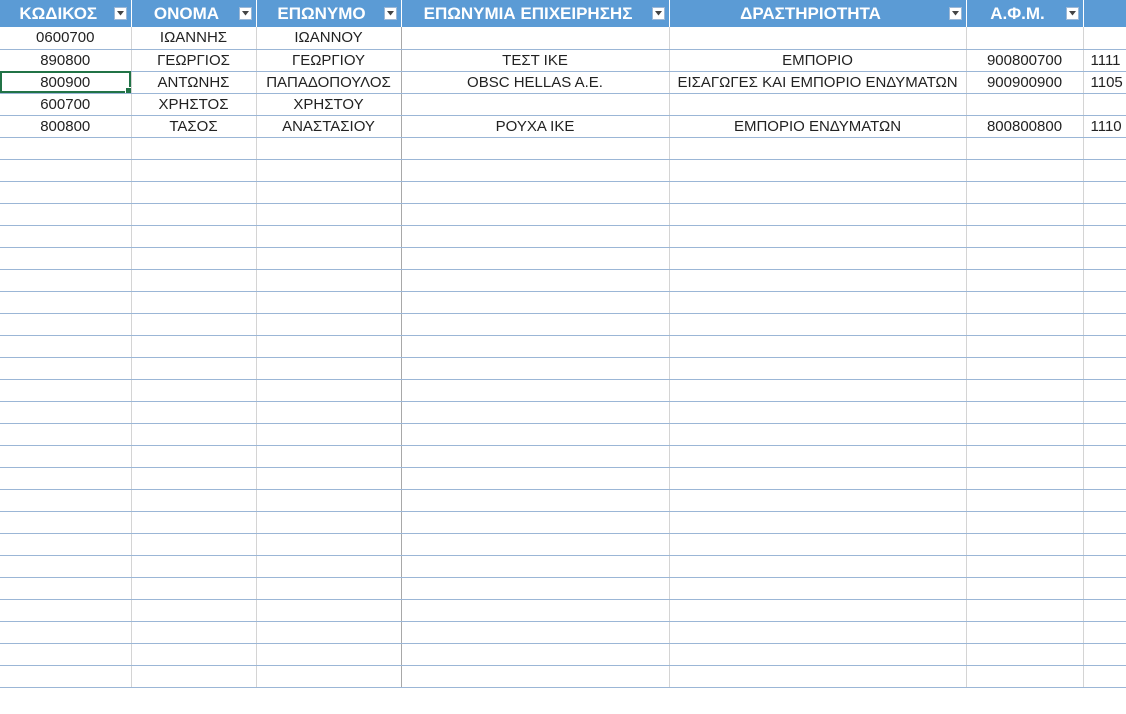 The height and width of the screenshot is (714, 1126). Describe the element at coordinates (329, 13) in the screenshot. I see `column-header-eponymo: ΕΠΩΝΥΜΟ` at that location.